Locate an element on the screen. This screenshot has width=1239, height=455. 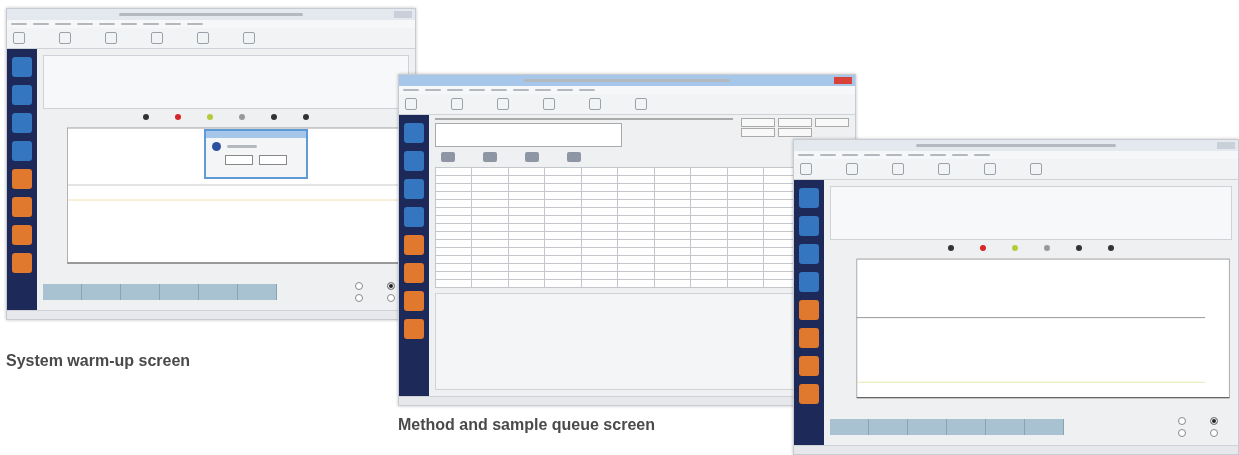
question-icon is located at coordinates (217, 146).